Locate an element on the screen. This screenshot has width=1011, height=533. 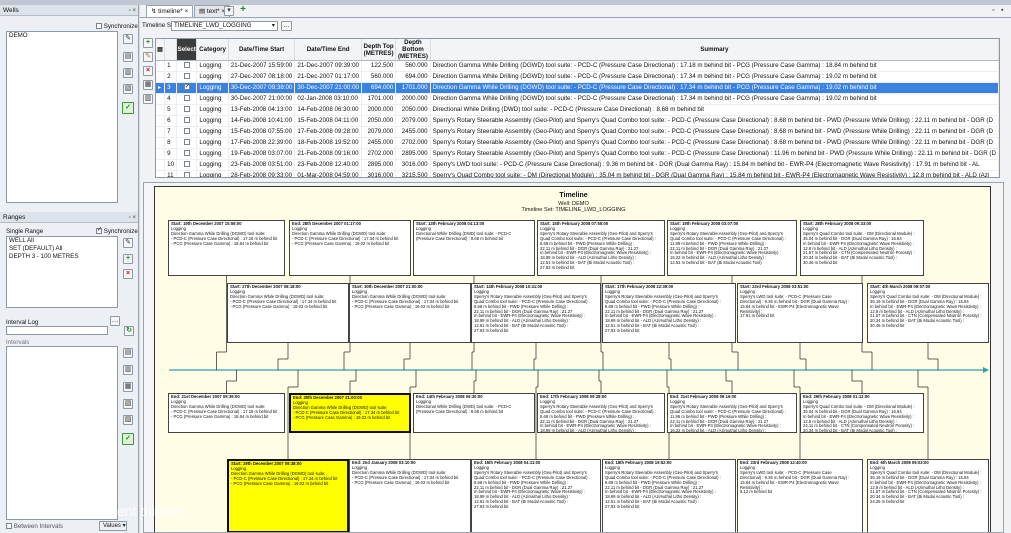
panel-controls-icon: ▫ × is located at coordinates (132, 218).